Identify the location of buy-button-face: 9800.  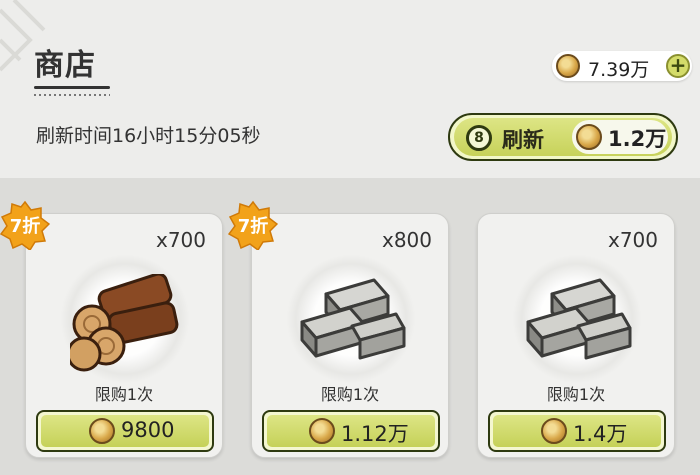
(125, 431).